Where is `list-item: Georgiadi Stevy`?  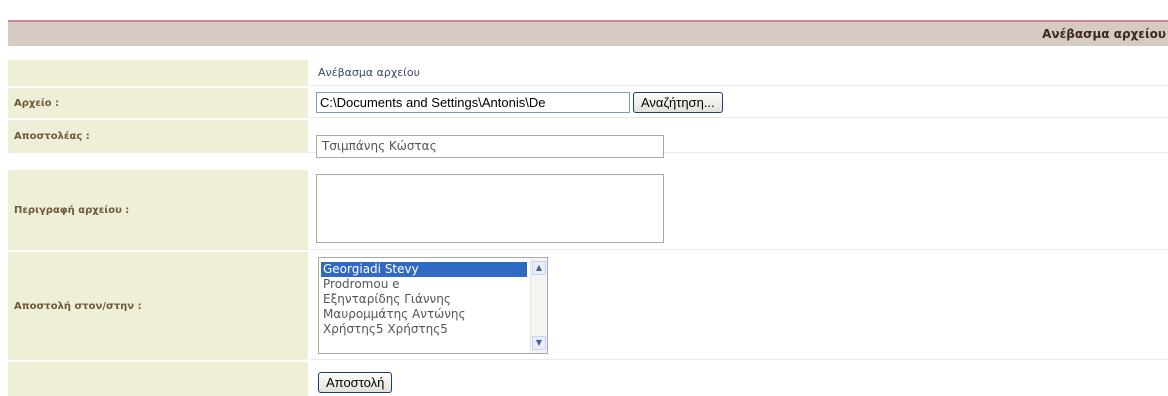
list-item: Georgiadi Stevy is located at coordinates (424, 269).